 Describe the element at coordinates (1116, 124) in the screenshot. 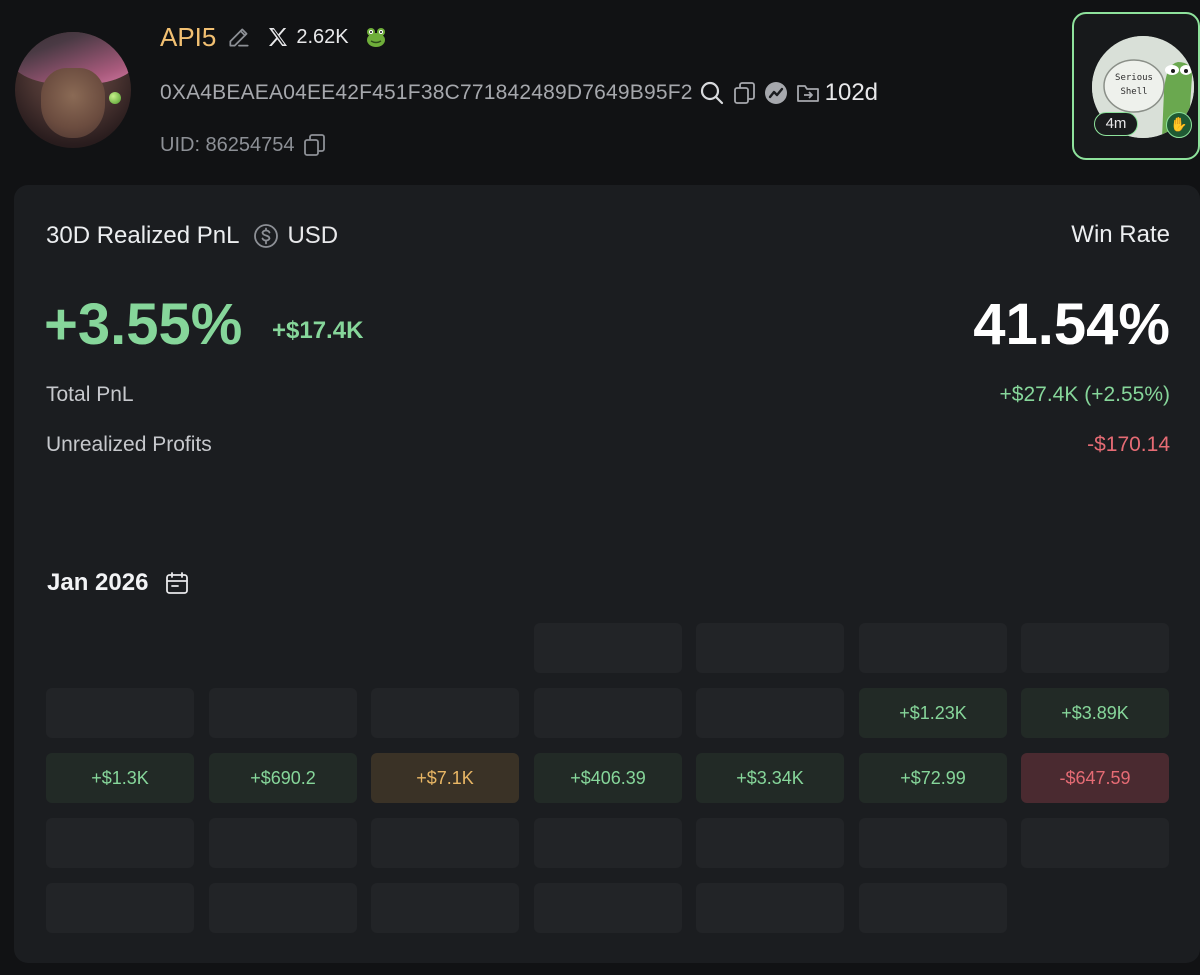

I see `badge-time: 4m` at that location.